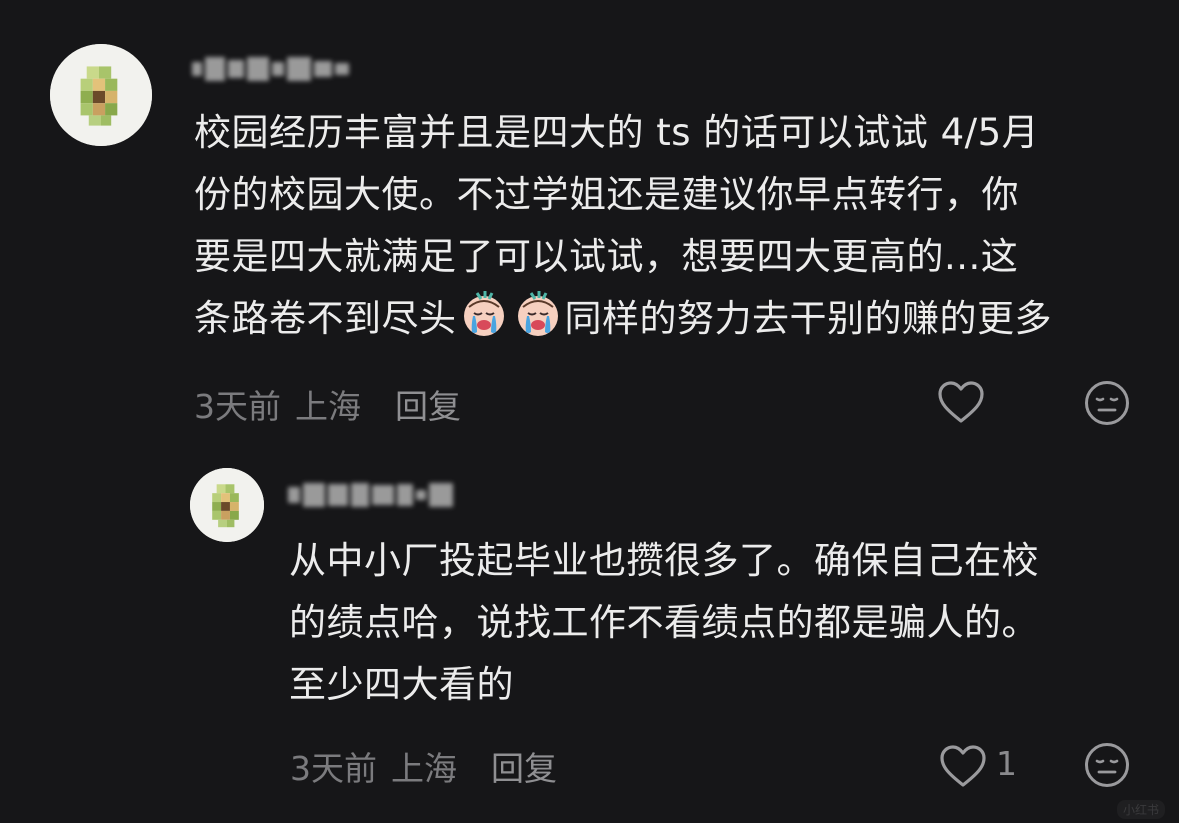  I want to click on reply-like-heart-icon, so click(963, 766).